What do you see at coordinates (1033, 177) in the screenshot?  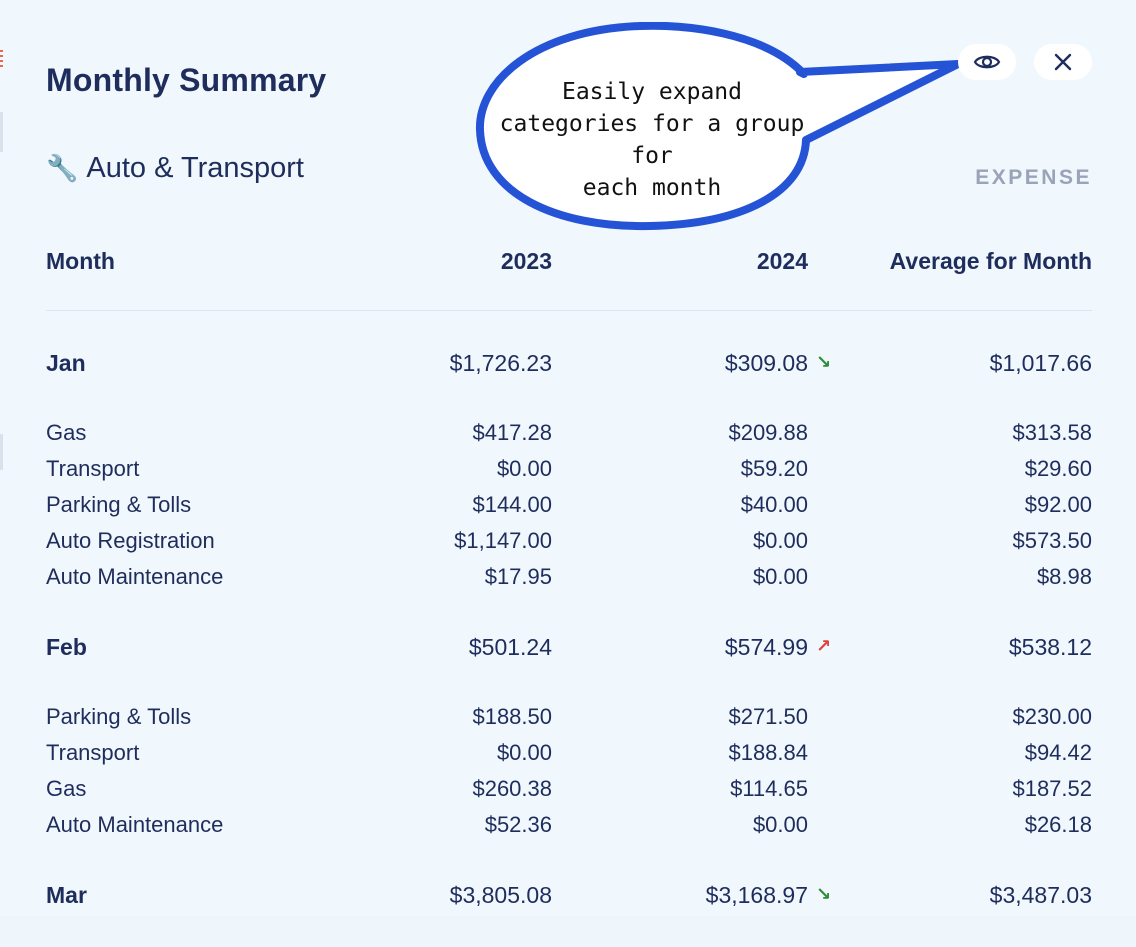 I see `type-badge: EXPENSE` at bounding box center [1033, 177].